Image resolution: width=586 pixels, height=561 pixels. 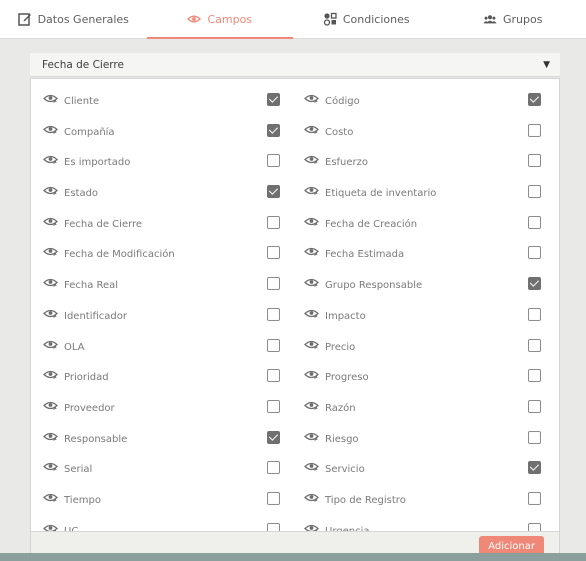 I want to click on field-item: Código, so click(x=423, y=106).